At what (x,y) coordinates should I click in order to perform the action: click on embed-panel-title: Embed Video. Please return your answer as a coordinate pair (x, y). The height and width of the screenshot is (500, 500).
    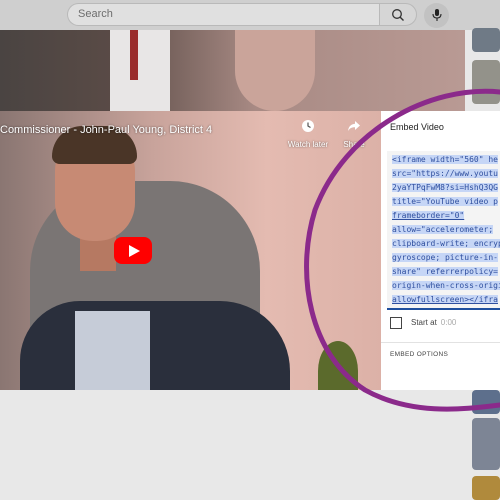
    Looking at the image, I should click on (417, 127).